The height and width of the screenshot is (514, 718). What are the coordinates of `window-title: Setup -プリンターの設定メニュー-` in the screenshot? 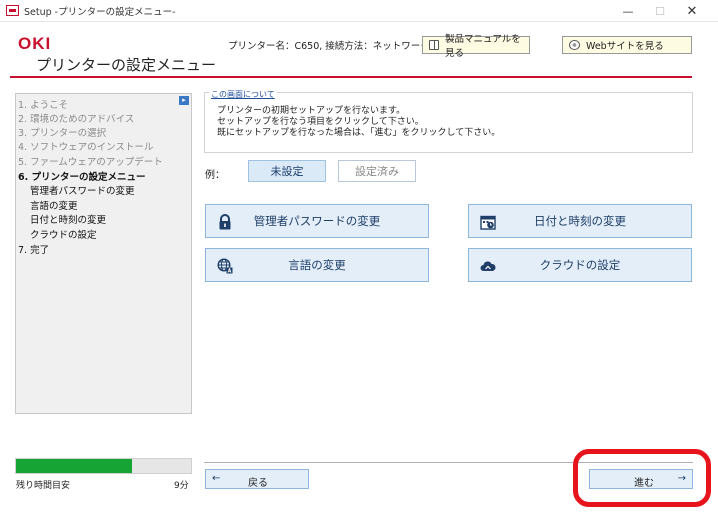 It's located at (100, 12).